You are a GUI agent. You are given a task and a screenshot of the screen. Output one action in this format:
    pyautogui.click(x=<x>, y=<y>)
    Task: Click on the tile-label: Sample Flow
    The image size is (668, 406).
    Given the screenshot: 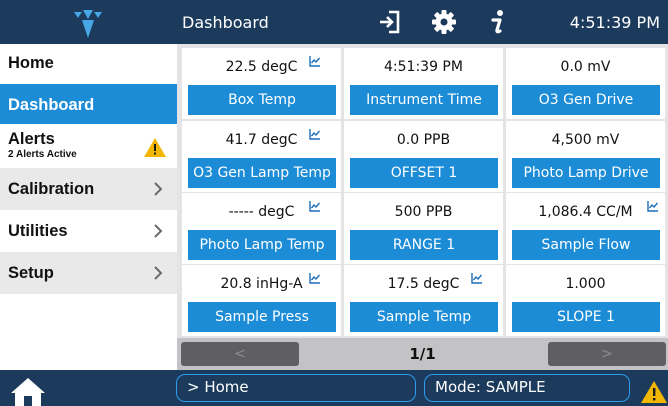 What is the action you would take?
    pyautogui.click(x=586, y=245)
    